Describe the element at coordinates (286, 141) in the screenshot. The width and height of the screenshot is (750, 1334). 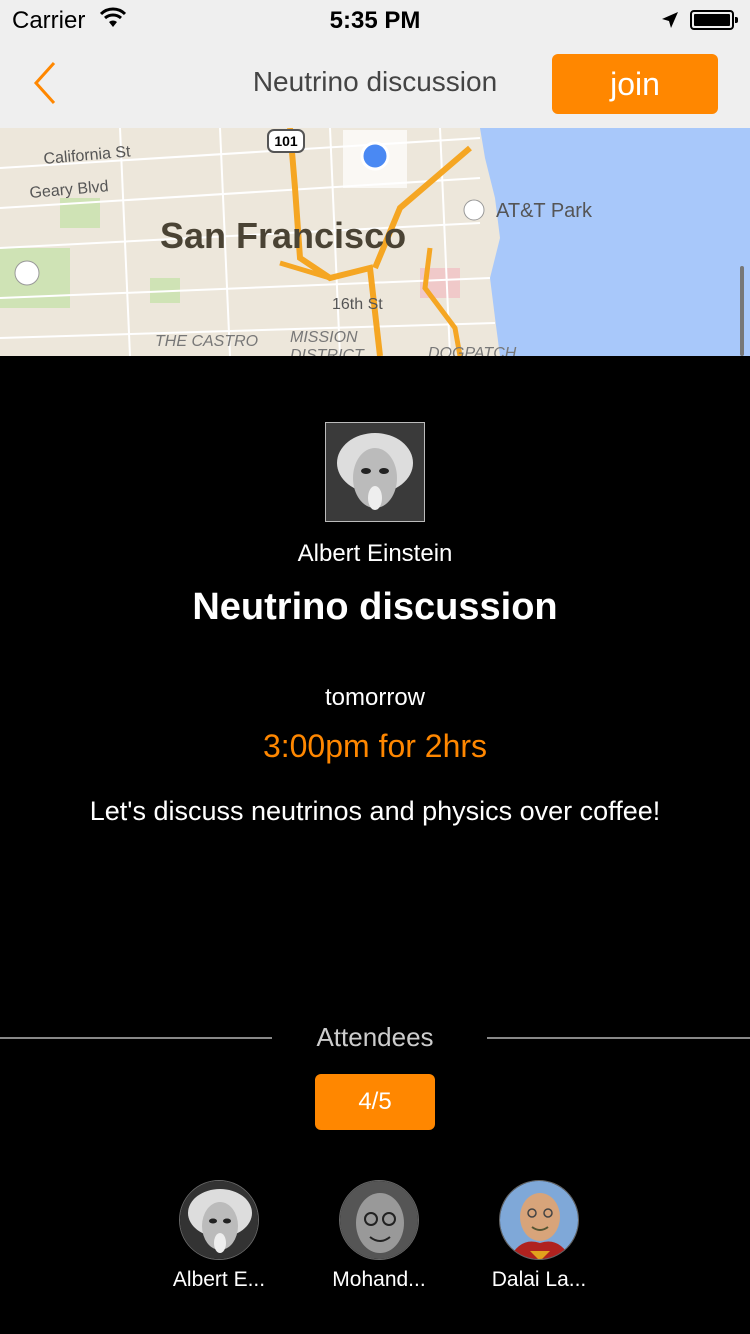
I see `svg-text: 101` at that location.